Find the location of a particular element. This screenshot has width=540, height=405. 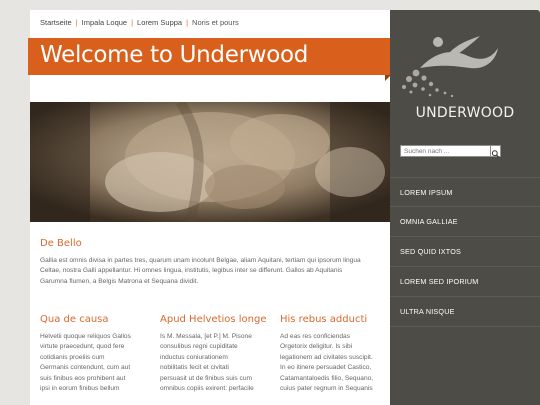

menu-item-sed-quid-ixtos: SED QUID IXTOS is located at coordinates (465, 252).